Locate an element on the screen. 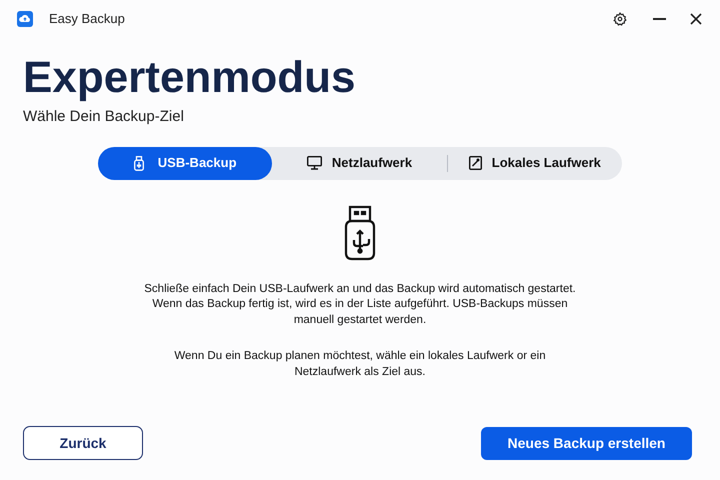 Image resolution: width=720 pixels, height=480 pixels. new-backup-button: Neues Backup erstellen is located at coordinates (586, 443).